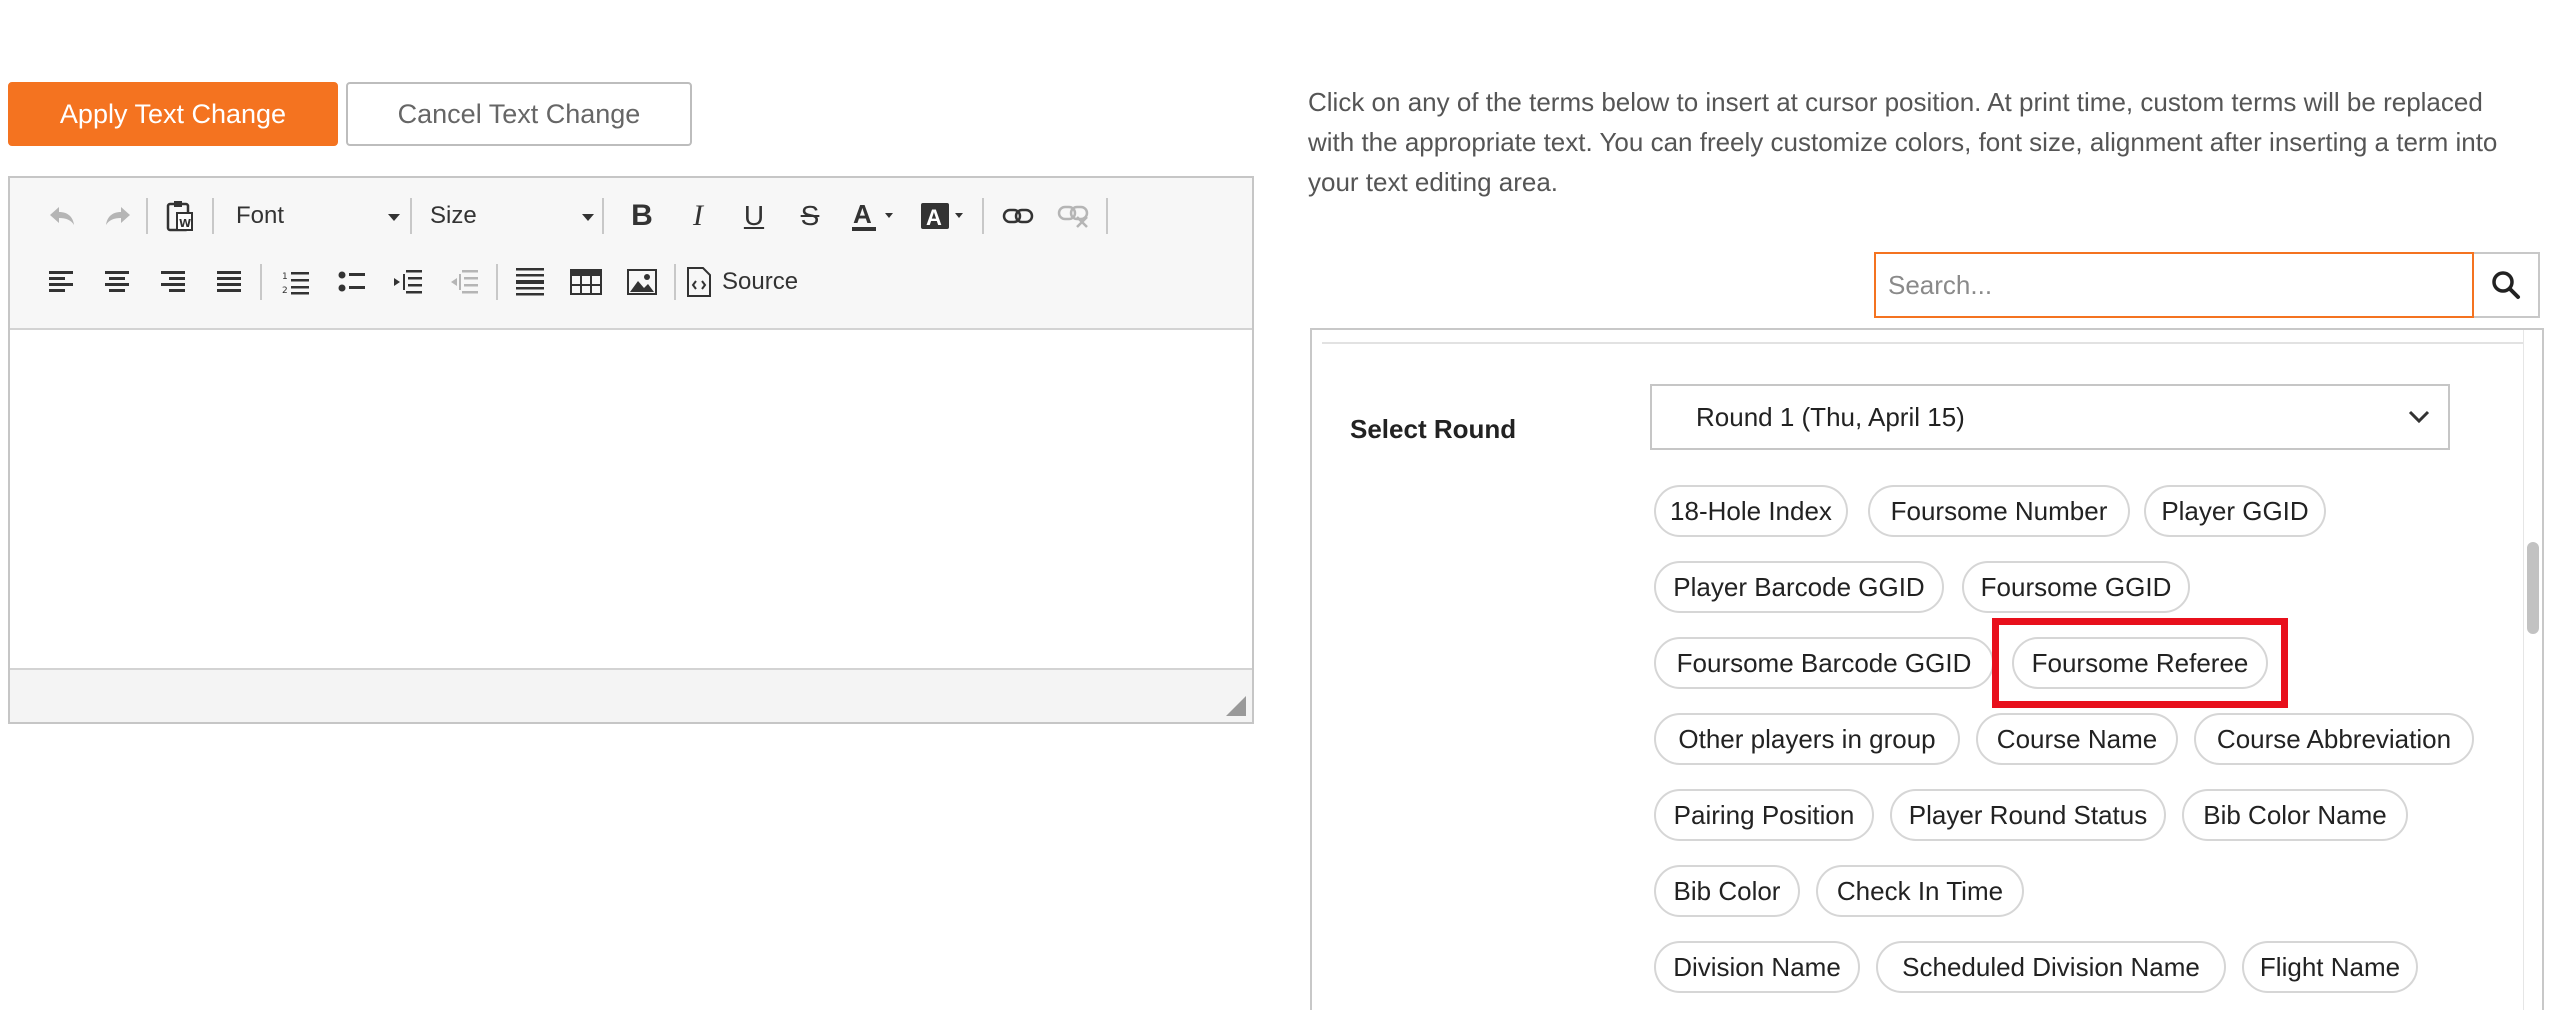 This screenshot has height=1010, width=2554. What do you see at coordinates (2028, 815) in the screenshot?
I see `term-chip-player-round-status: Player Round Status` at bounding box center [2028, 815].